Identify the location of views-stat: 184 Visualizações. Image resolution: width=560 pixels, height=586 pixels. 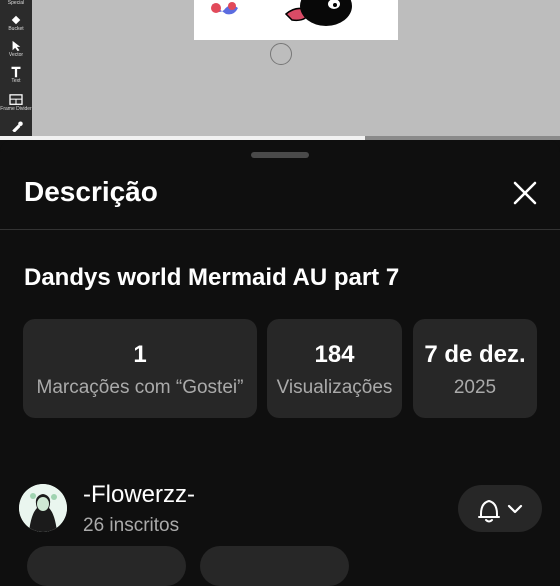
(334, 368).